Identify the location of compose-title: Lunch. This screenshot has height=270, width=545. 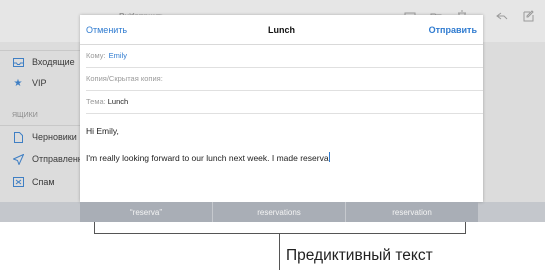
(281, 30).